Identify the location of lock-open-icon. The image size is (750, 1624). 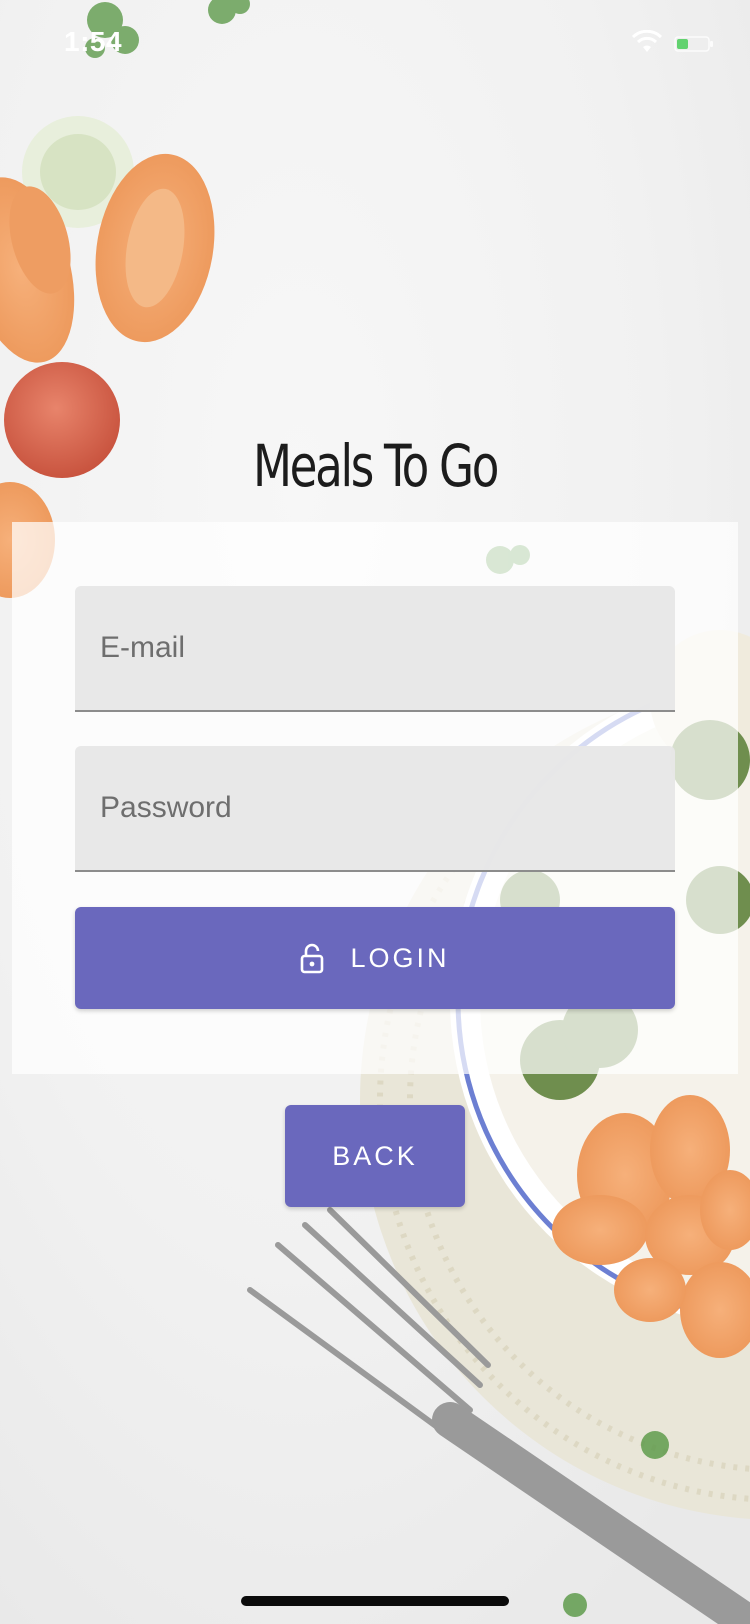
(312, 958).